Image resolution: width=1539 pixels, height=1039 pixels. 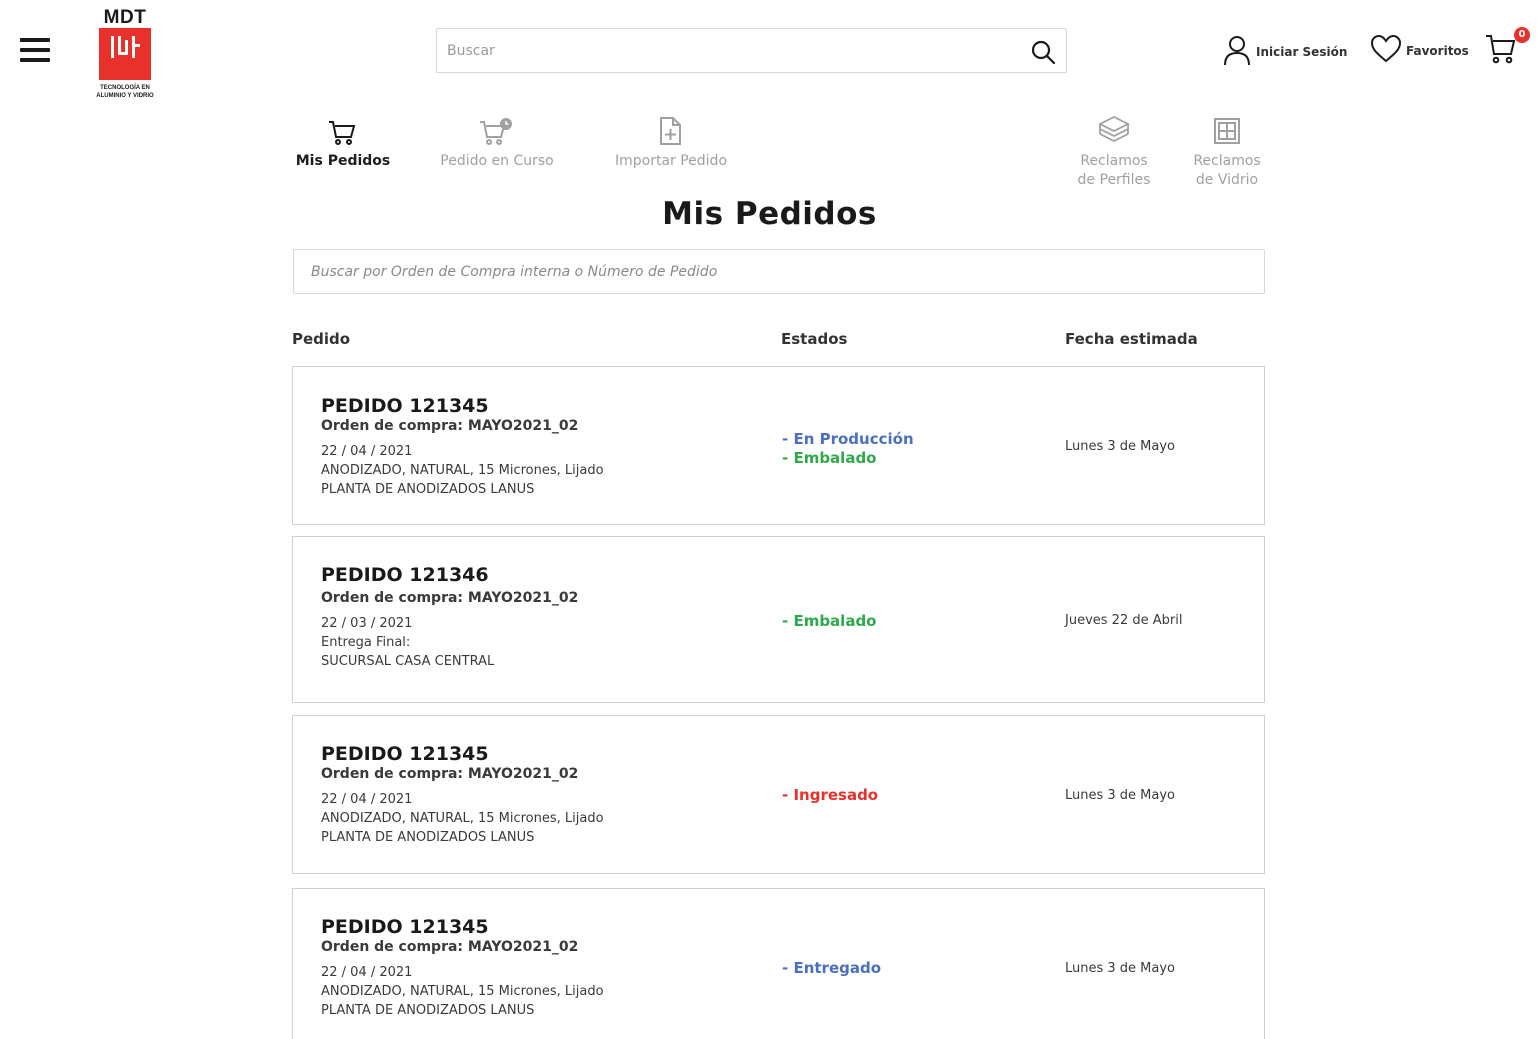 I want to click on status-en-produccion: - En Producción, so click(x=848, y=439).